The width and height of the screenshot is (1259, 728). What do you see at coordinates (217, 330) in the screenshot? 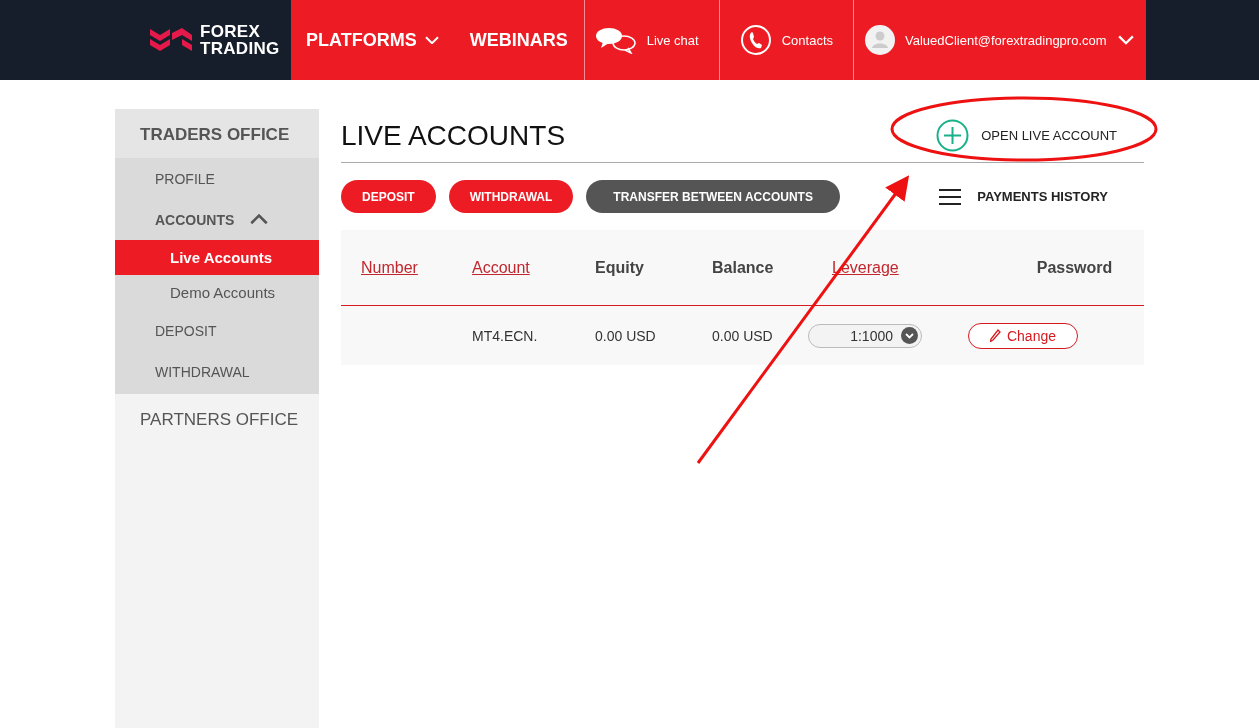
I see `sidebar-item: DEPOSIT` at bounding box center [217, 330].